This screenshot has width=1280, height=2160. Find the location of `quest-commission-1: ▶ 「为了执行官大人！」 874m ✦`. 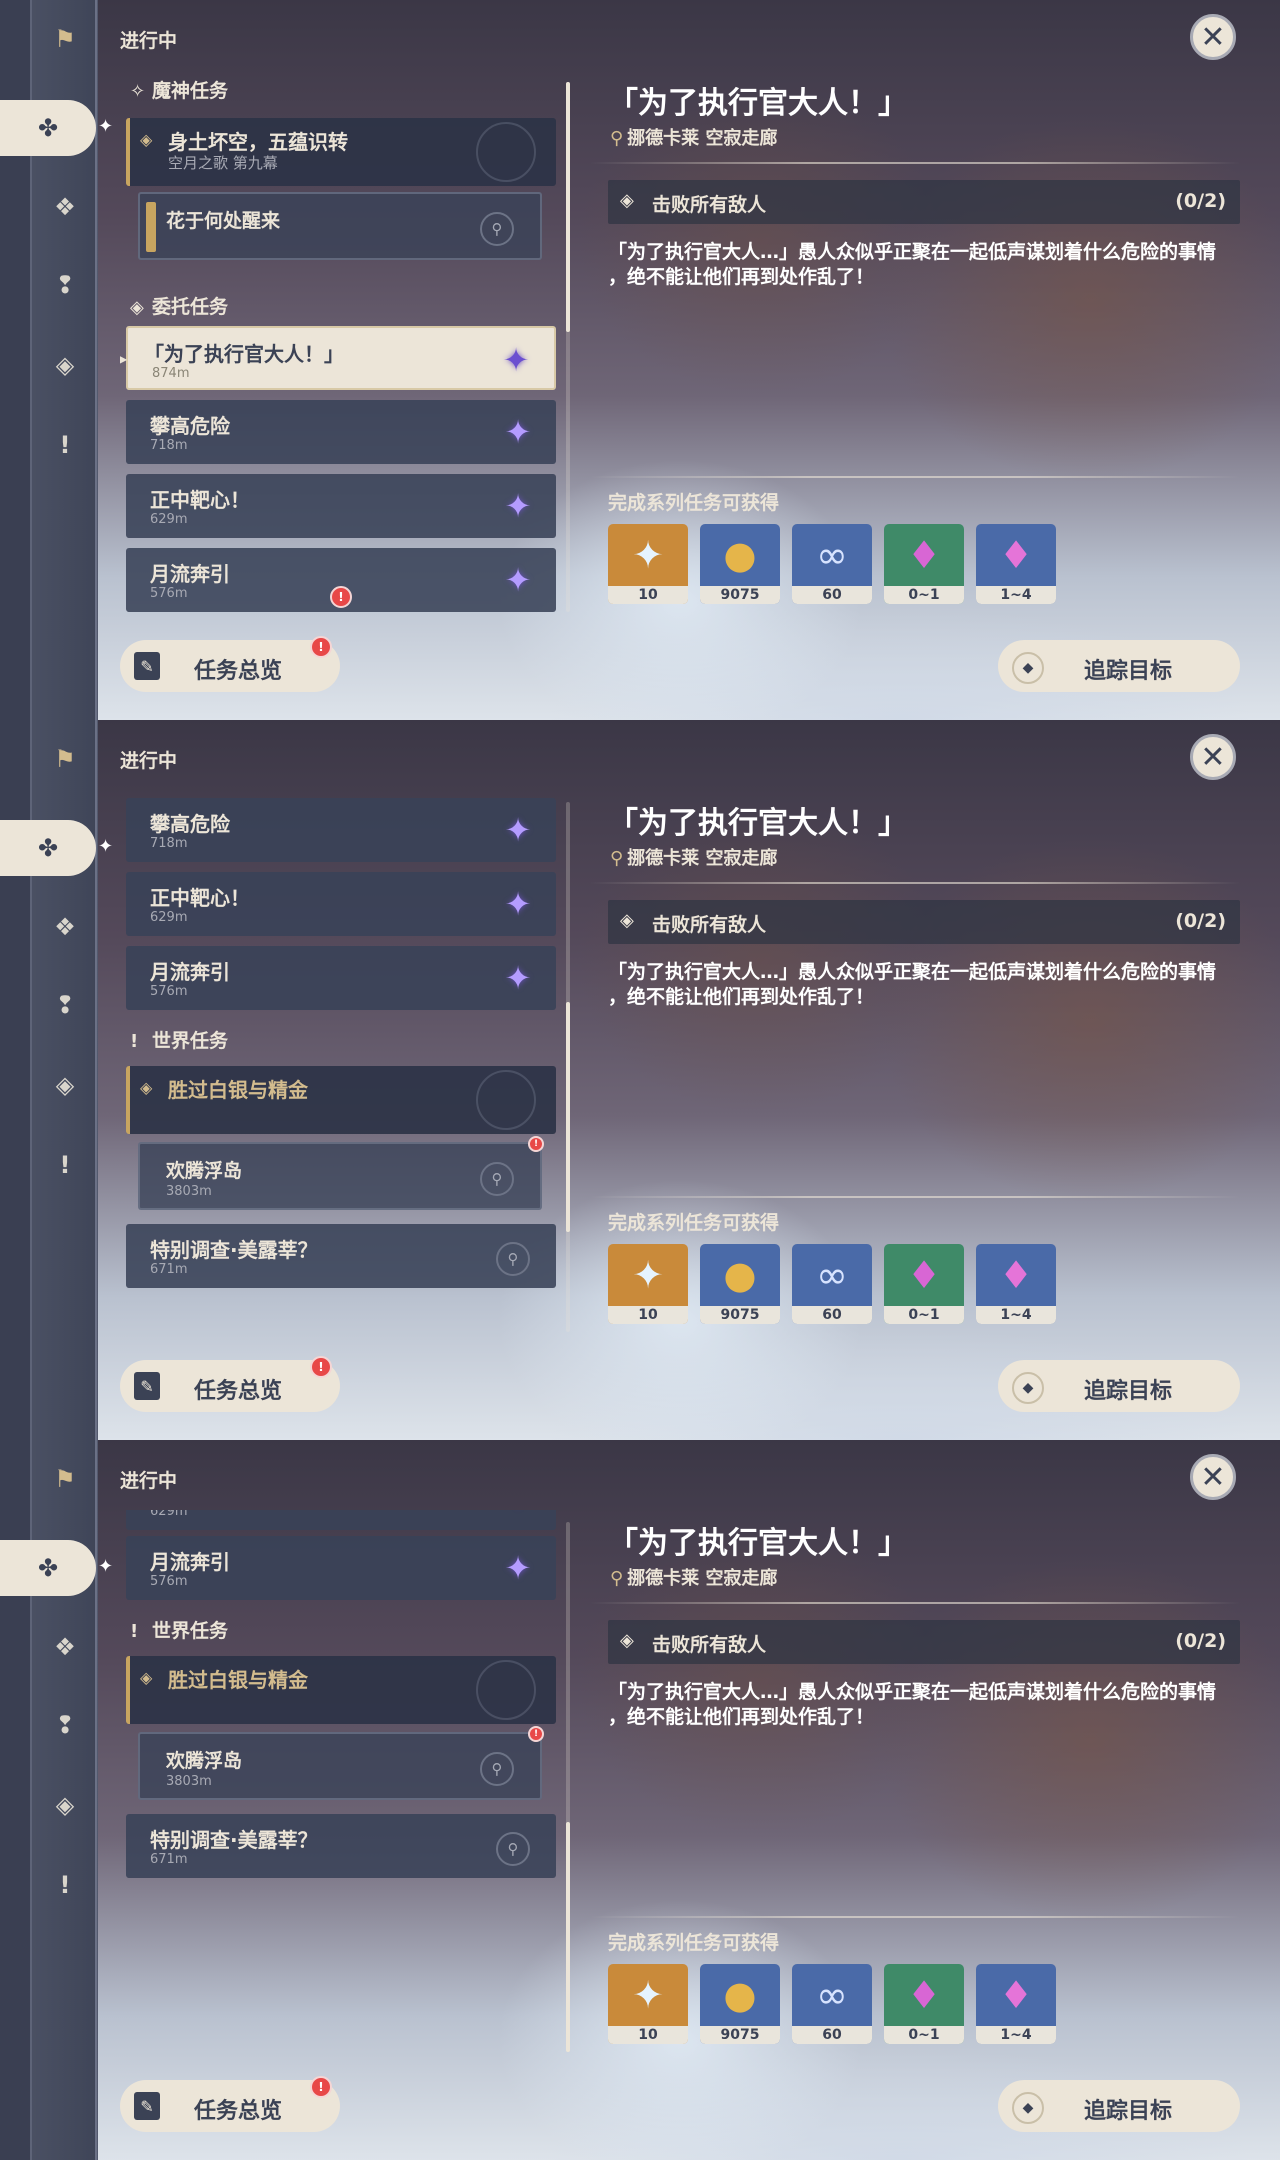

quest-commission-1: ▶ 「为了执行官大人！」 874m ✦ is located at coordinates (338, 358).